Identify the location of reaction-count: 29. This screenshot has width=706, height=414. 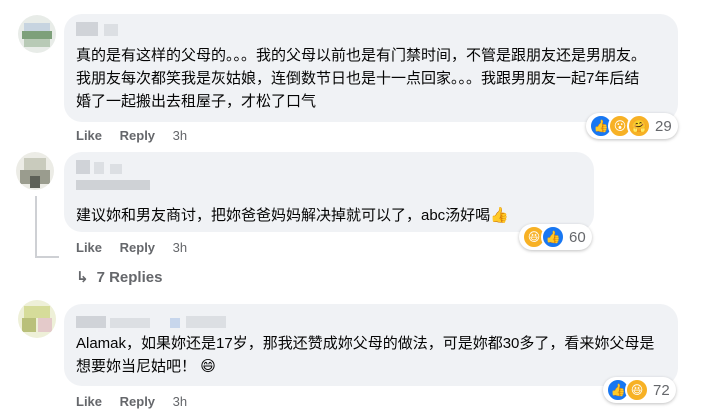
(663, 126).